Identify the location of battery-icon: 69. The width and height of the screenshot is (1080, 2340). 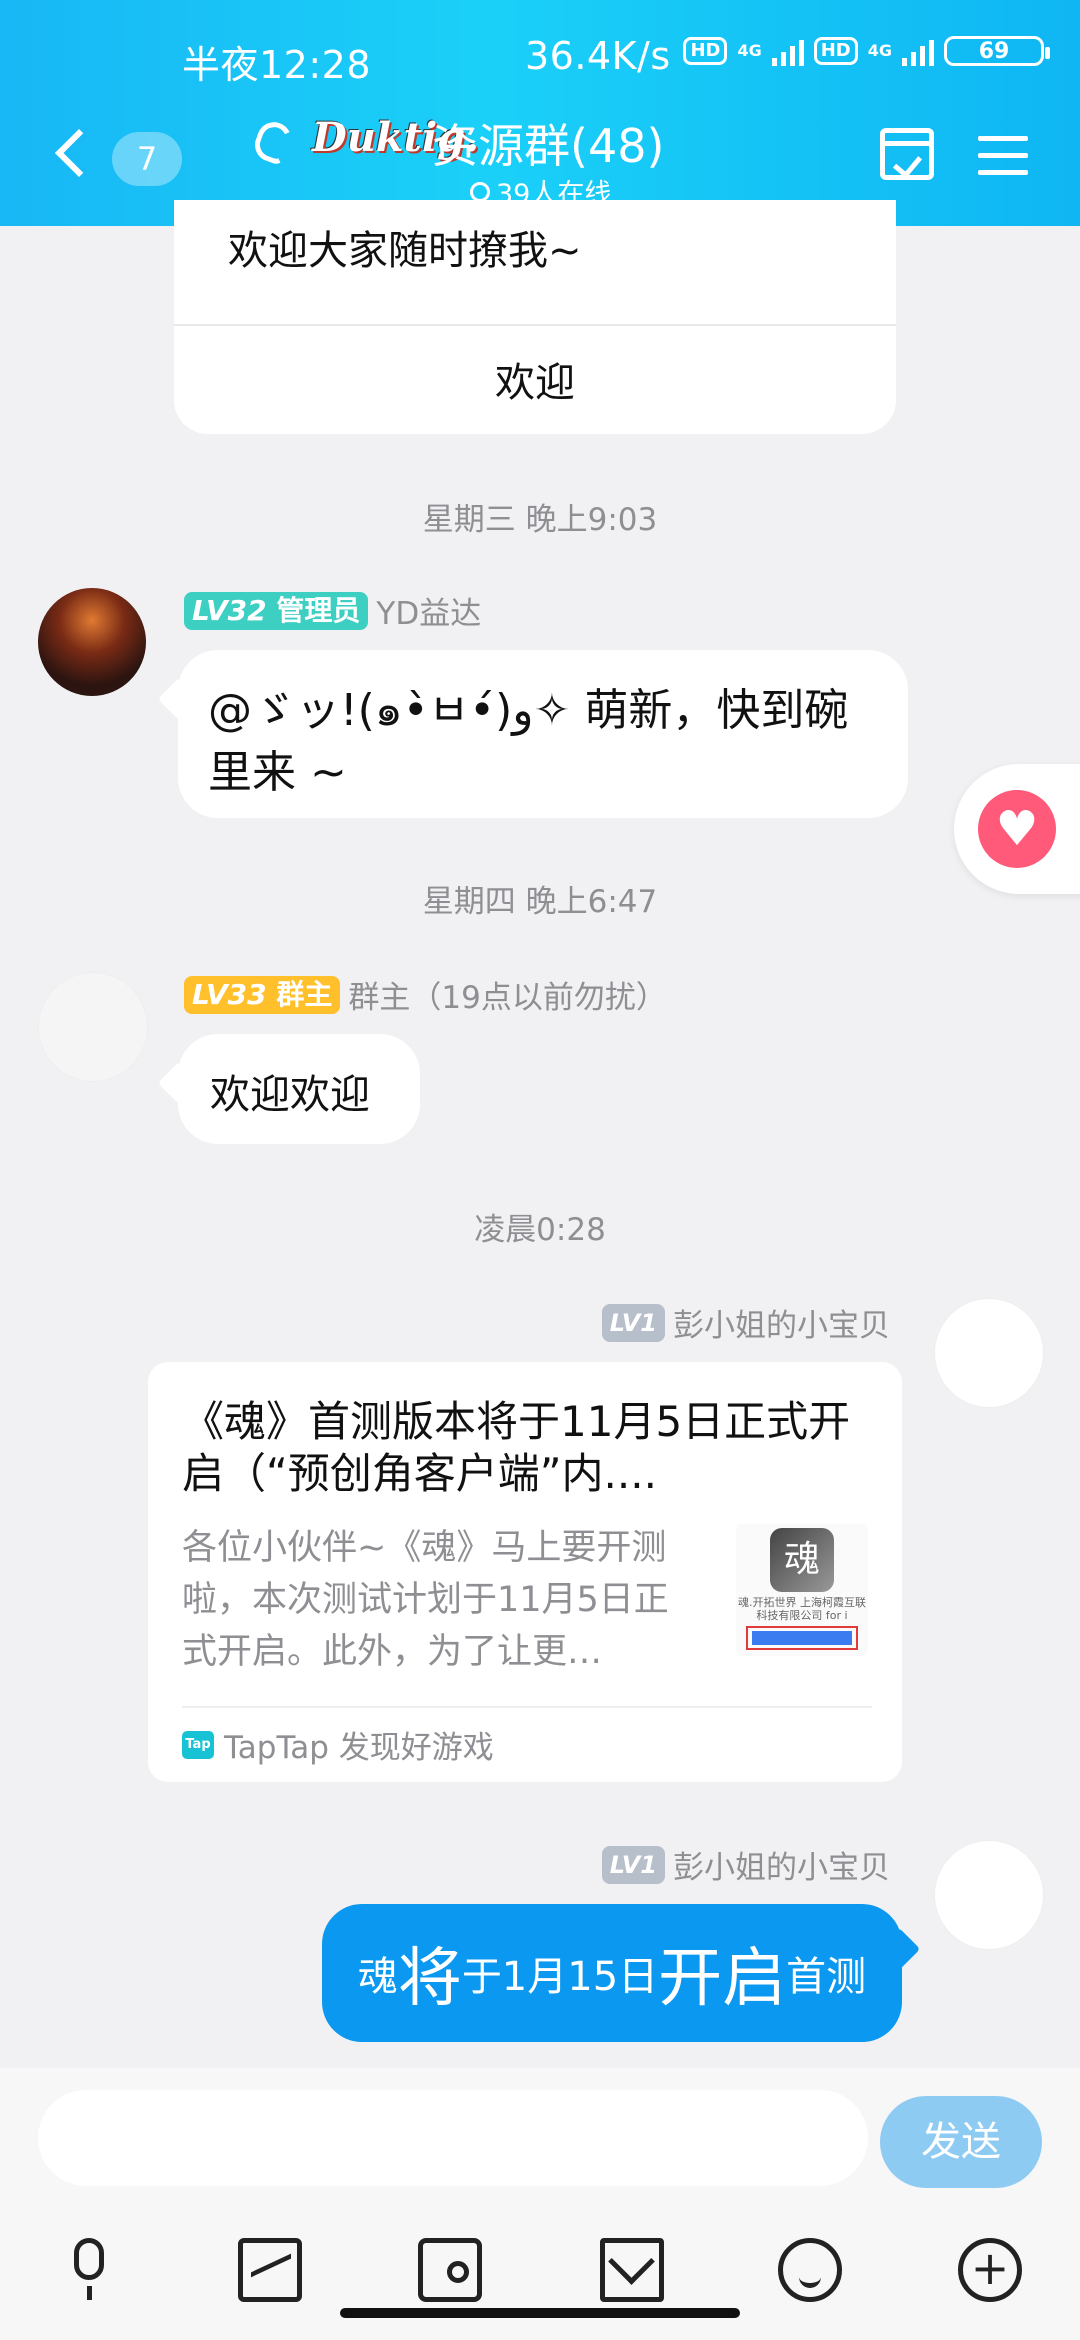
(997, 51).